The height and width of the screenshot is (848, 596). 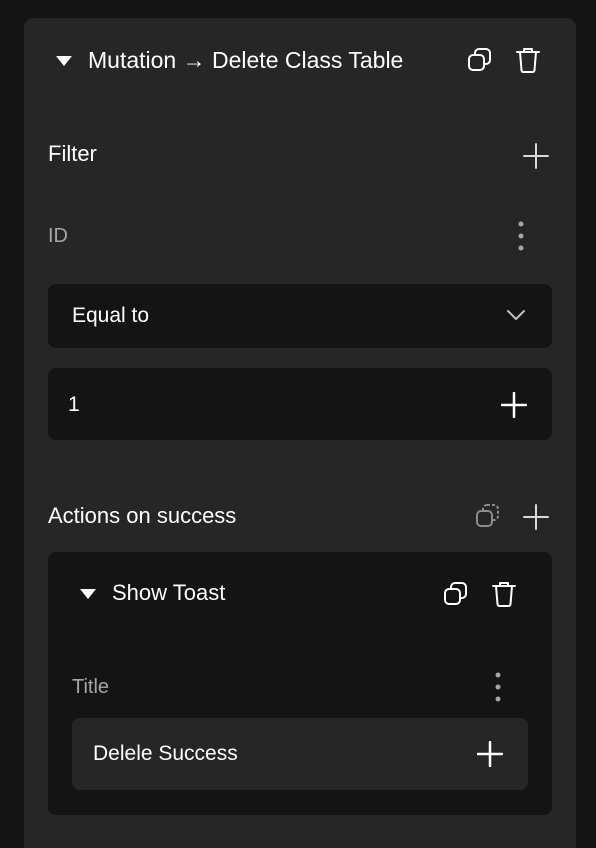 What do you see at coordinates (91, 687) in the screenshot?
I see `toast-field-label: Title` at bounding box center [91, 687].